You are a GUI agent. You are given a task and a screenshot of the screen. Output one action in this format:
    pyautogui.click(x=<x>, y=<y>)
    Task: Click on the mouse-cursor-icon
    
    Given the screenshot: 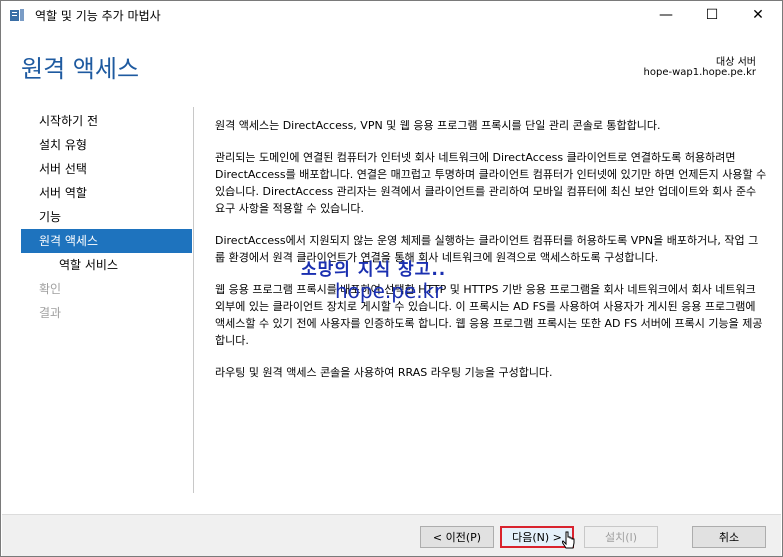 What is the action you would take?
    pyautogui.click(x=568, y=540)
    